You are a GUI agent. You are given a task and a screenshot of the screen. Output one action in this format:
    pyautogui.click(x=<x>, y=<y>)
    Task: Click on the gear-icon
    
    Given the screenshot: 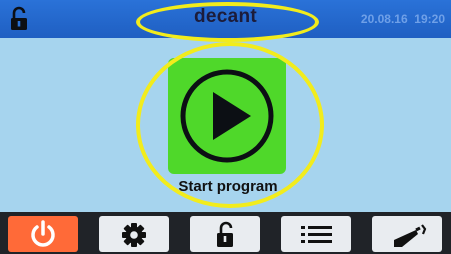 What is the action you would take?
    pyautogui.click(x=134, y=235)
    